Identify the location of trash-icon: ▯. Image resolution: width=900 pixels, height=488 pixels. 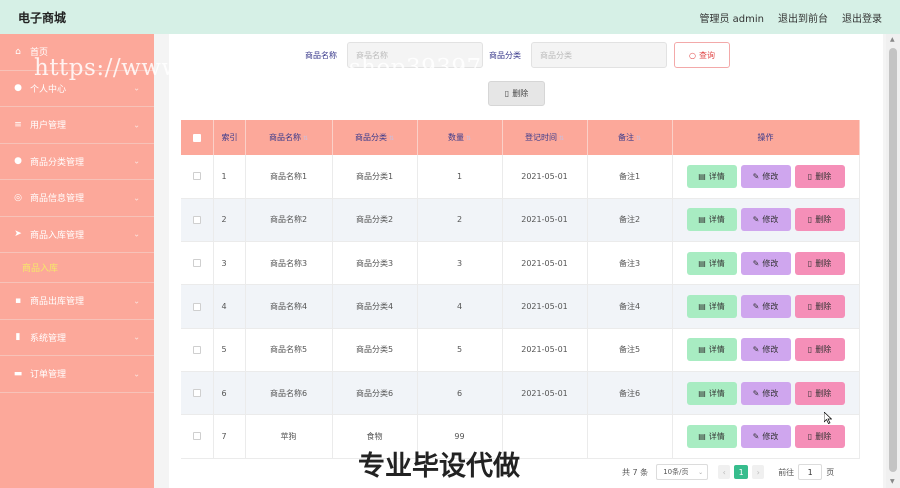
(810, 263).